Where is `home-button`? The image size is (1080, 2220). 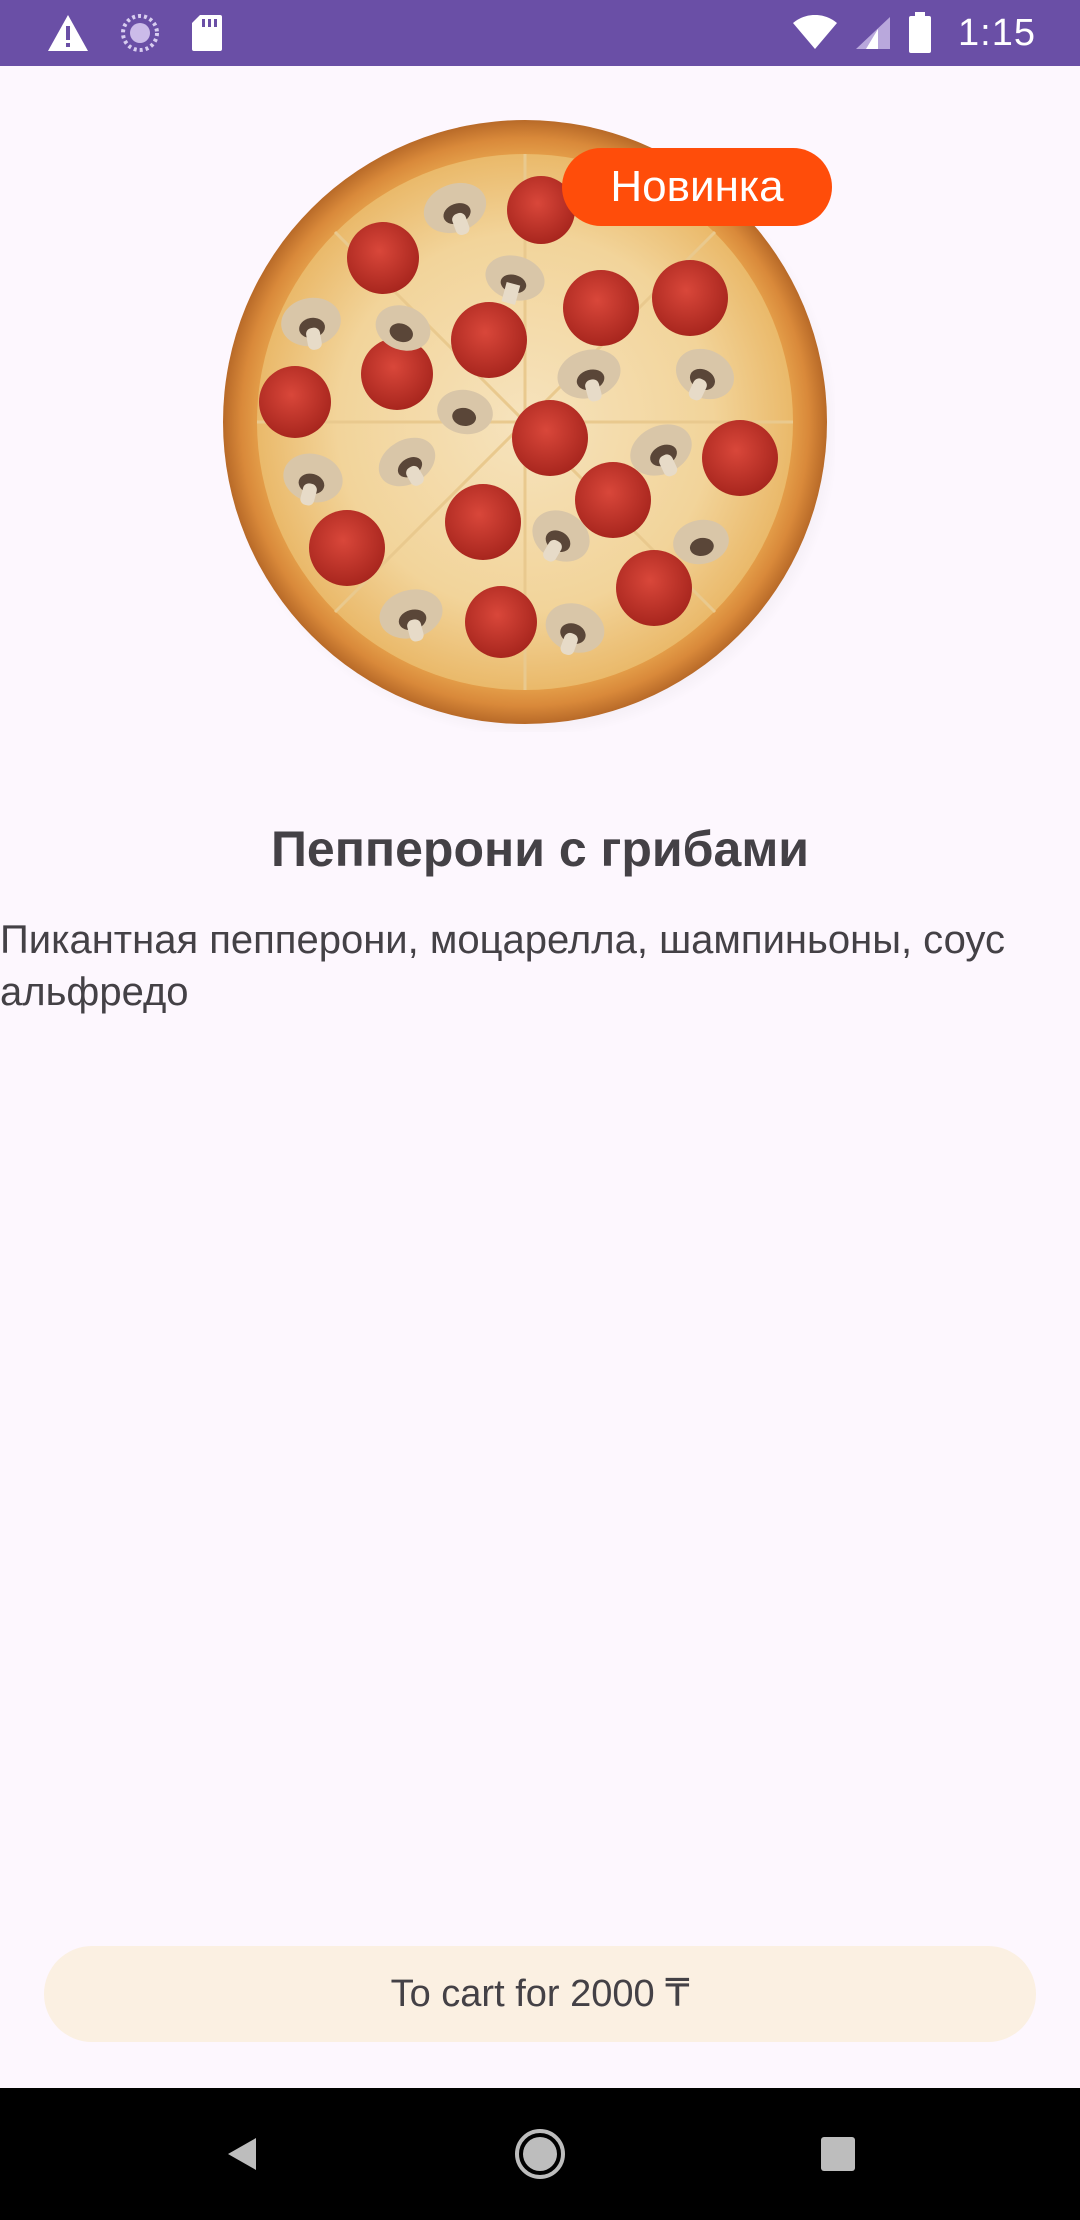
home-button is located at coordinates (540, 2154).